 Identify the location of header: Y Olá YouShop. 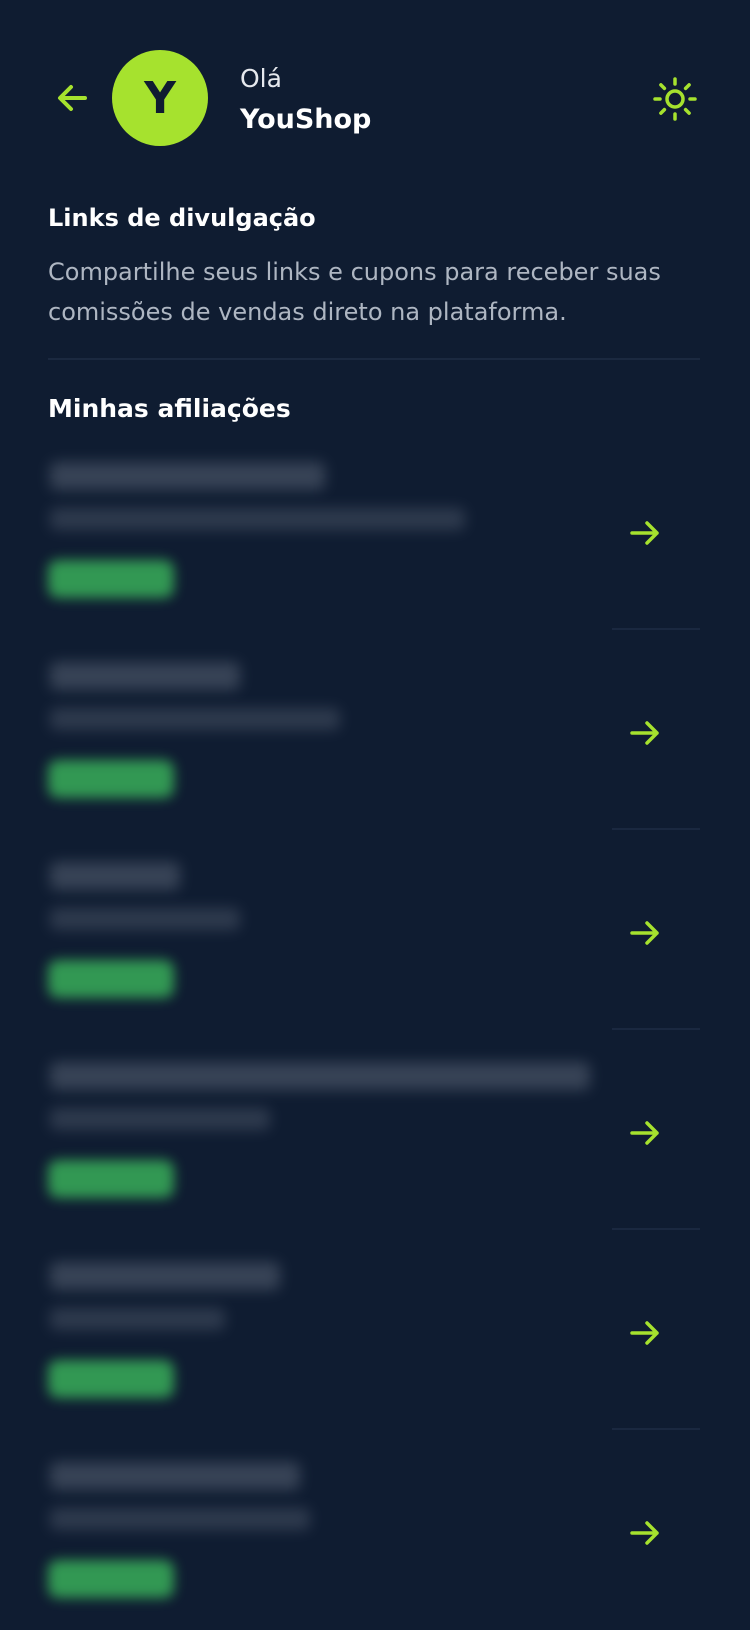
(375, 90).